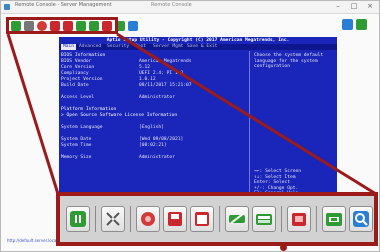 This screenshot has height=252, width=380. Describe the element at coordinates (299, 219) in the screenshot. I see `print-icon` at that location.